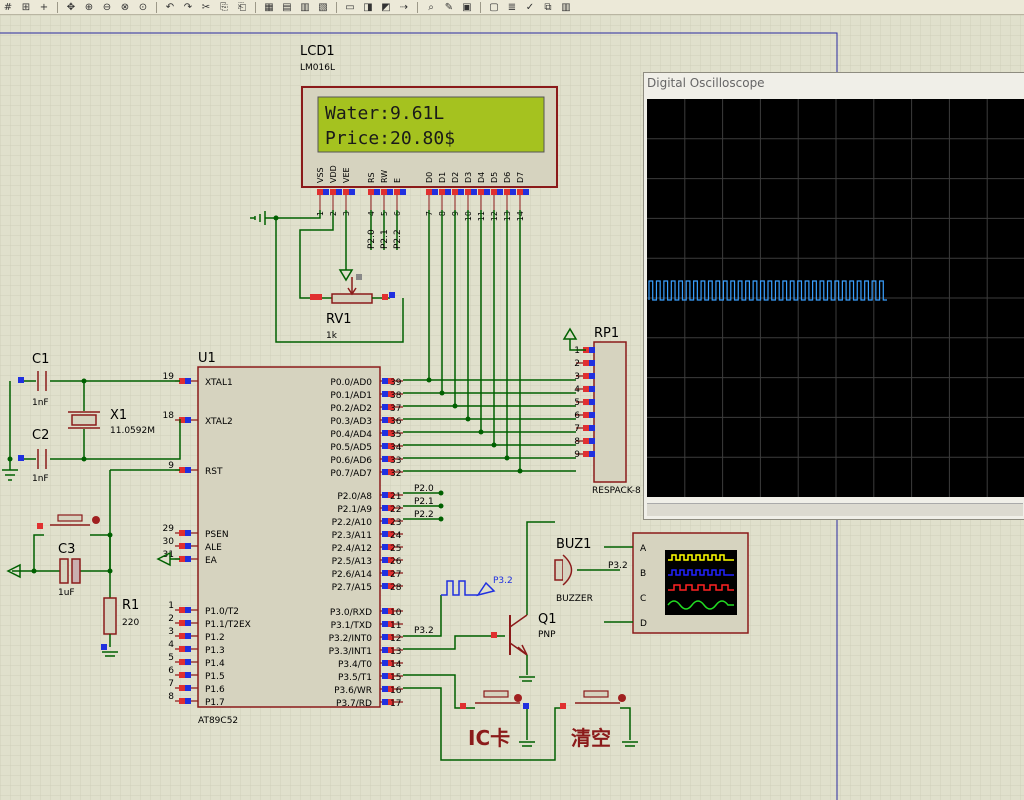  Describe the element at coordinates (44, 7) in the screenshot. I see `origin-icon: +` at that location.